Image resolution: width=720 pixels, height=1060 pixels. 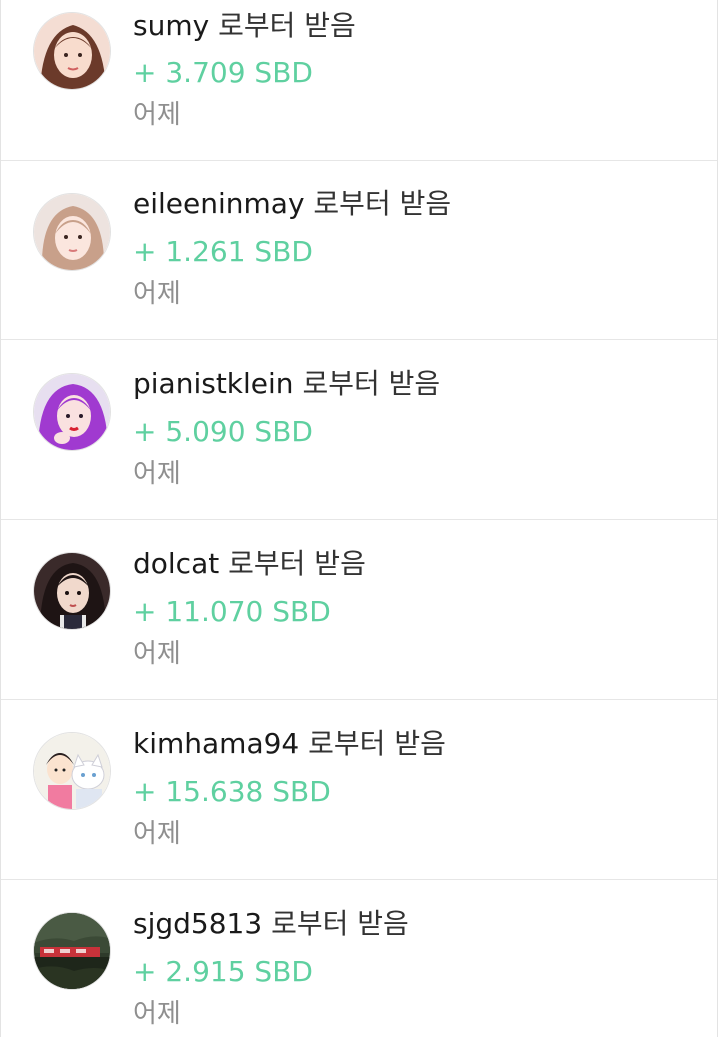 What do you see at coordinates (223, 72) in the screenshot?
I see `amount-value: + 3.709 SBD` at bounding box center [223, 72].